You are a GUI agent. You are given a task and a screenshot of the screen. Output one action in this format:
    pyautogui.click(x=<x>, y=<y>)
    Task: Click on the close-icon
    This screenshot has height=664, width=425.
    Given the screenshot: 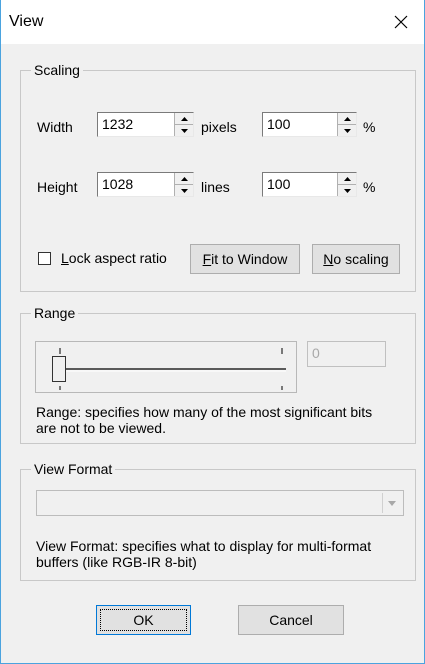 What is the action you would take?
    pyautogui.click(x=401, y=22)
    